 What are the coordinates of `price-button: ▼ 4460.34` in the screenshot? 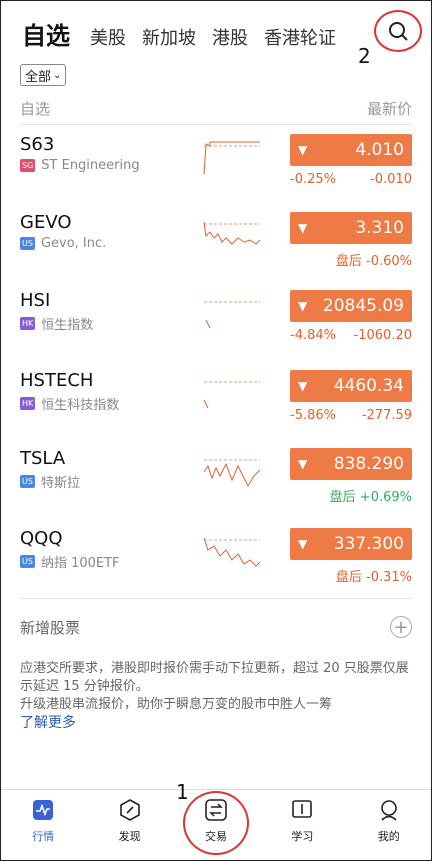 It's located at (351, 386).